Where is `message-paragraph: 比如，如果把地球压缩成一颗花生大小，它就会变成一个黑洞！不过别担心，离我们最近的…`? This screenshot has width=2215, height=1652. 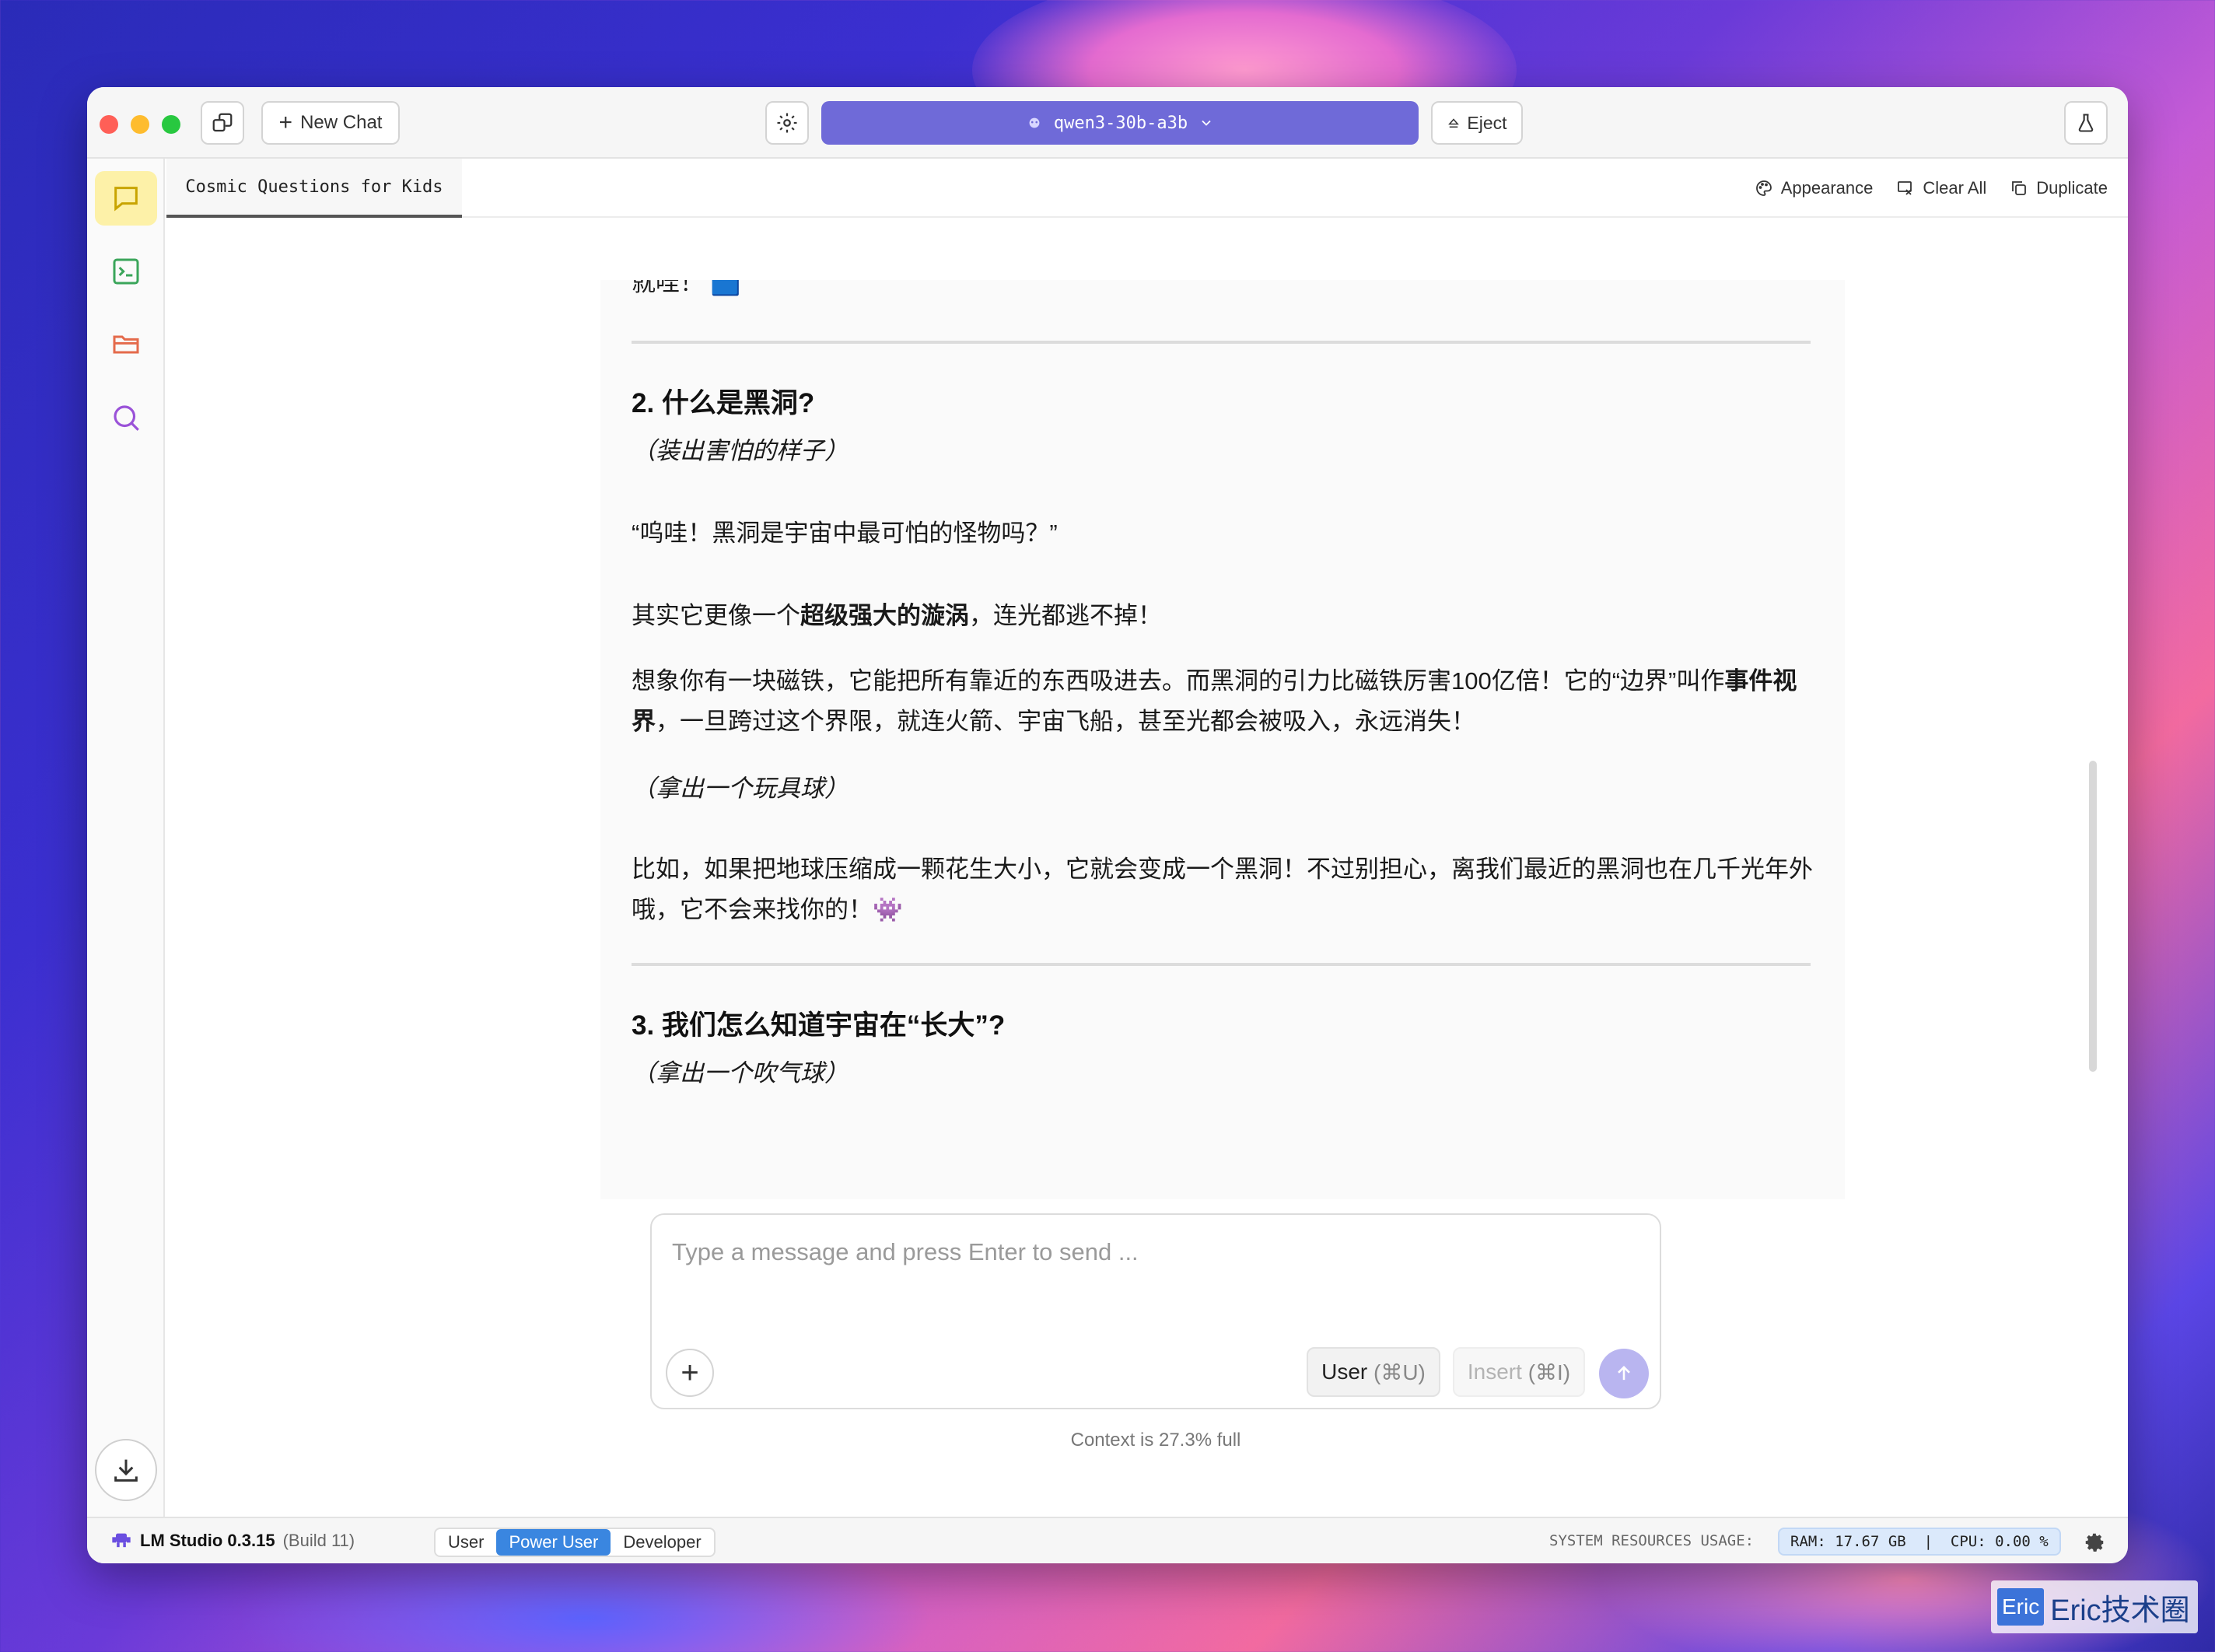
message-paragraph: 比如，如果把地球压缩成一颗花生大小，它就会变成一个黑洞！不过别担心，离我们最近的… is located at coordinates (1222, 890).